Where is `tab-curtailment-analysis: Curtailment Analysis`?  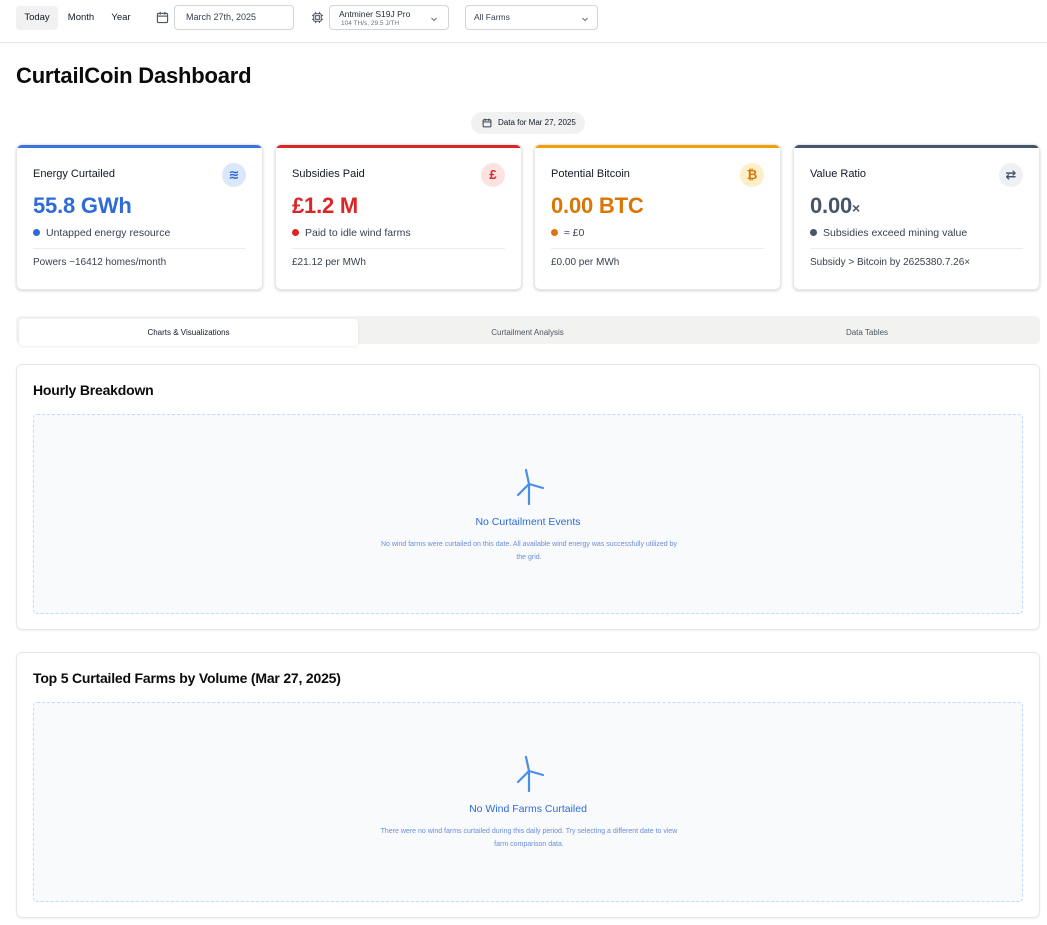
tab-curtailment-analysis: Curtailment Analysis is located at coordinates (527, 332).